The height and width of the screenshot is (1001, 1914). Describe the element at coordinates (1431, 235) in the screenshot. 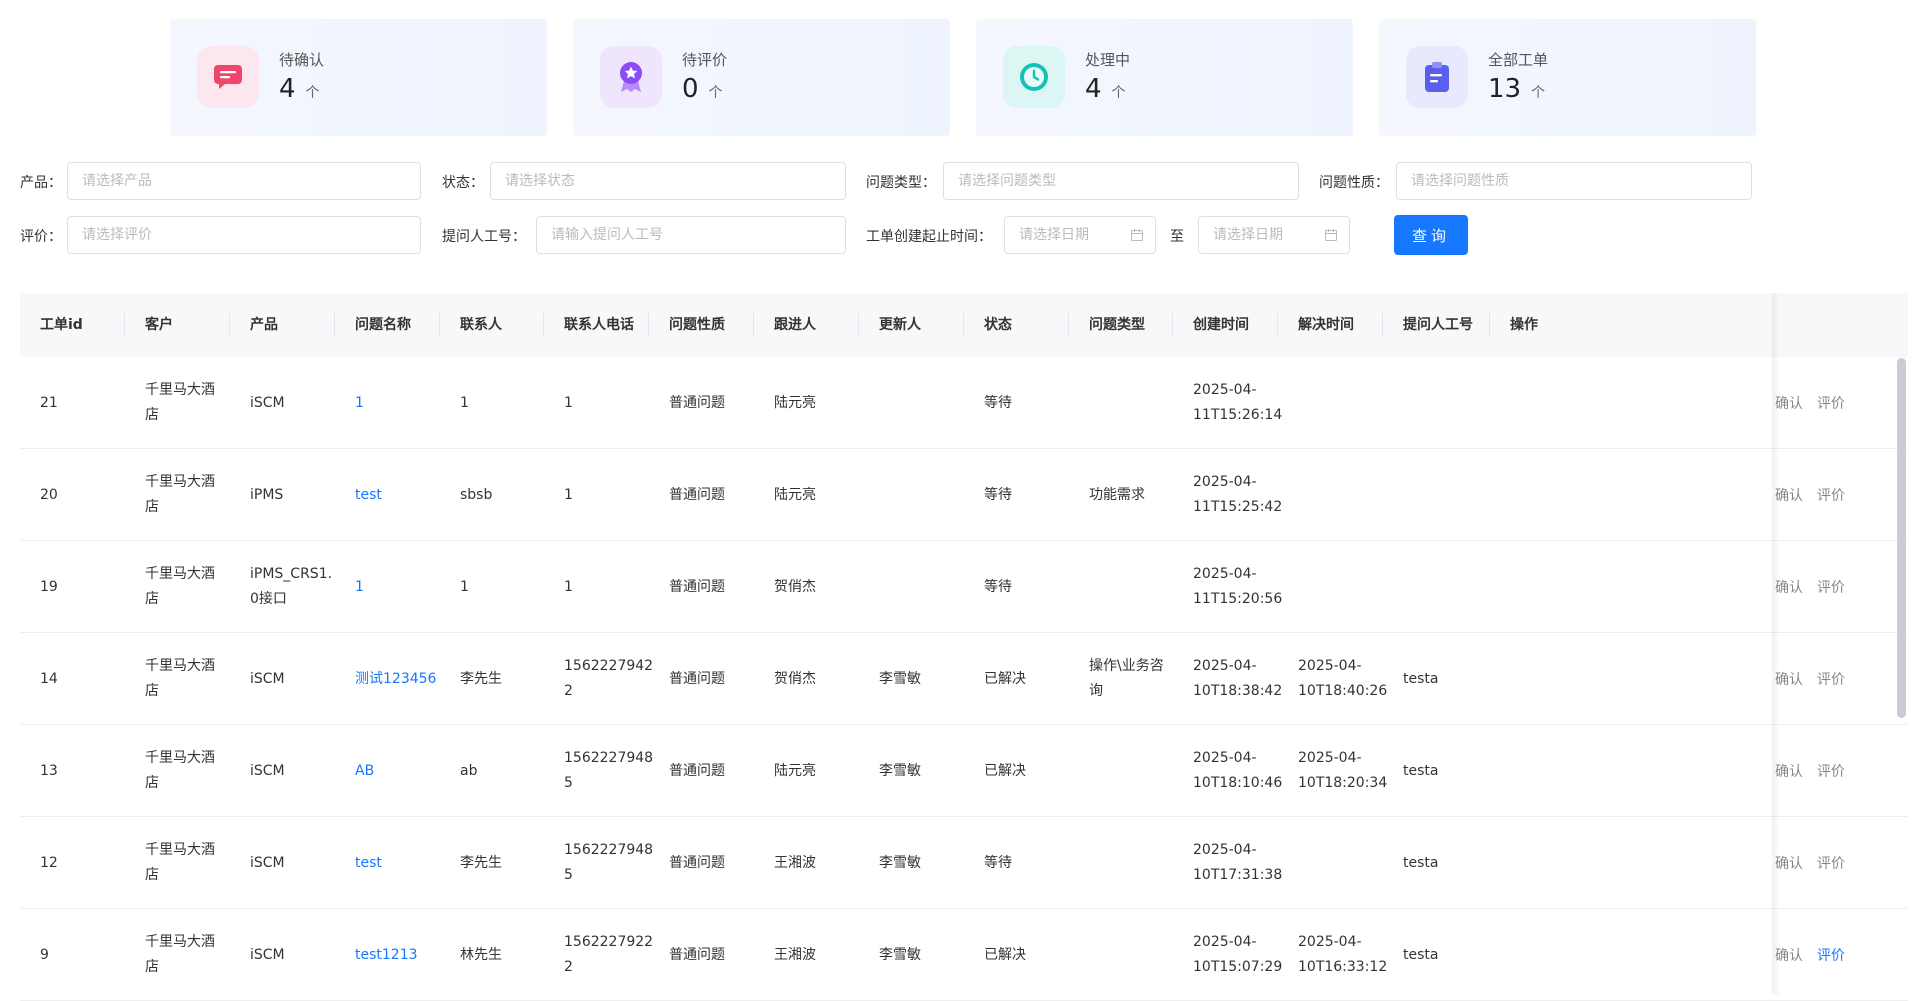

I see `query-button: 查询` at that location.